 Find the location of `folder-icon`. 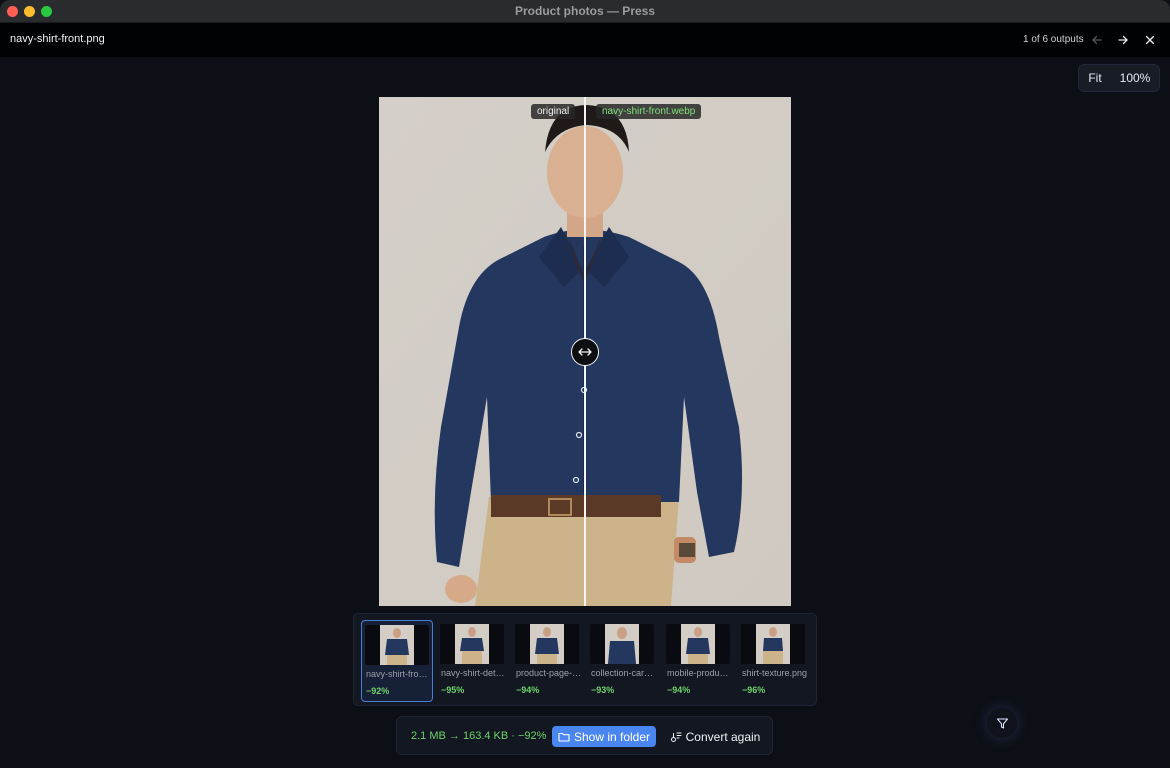

folder-icon is located at coordinates (564, 737).